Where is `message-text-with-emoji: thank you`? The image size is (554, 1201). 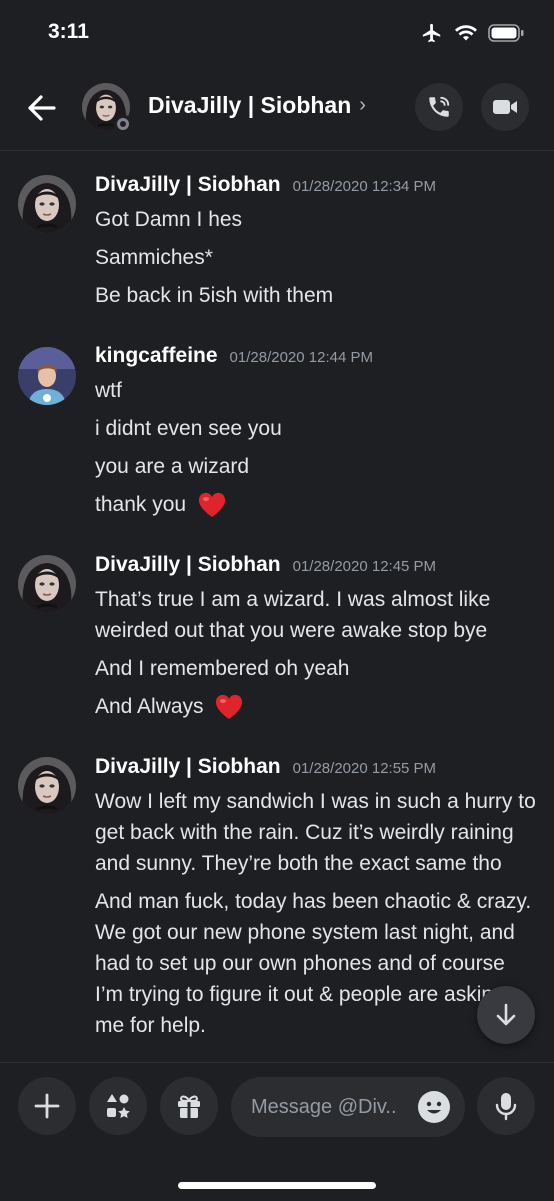
message-text-with-emoji: thank you is located at coordinates (316, 504).